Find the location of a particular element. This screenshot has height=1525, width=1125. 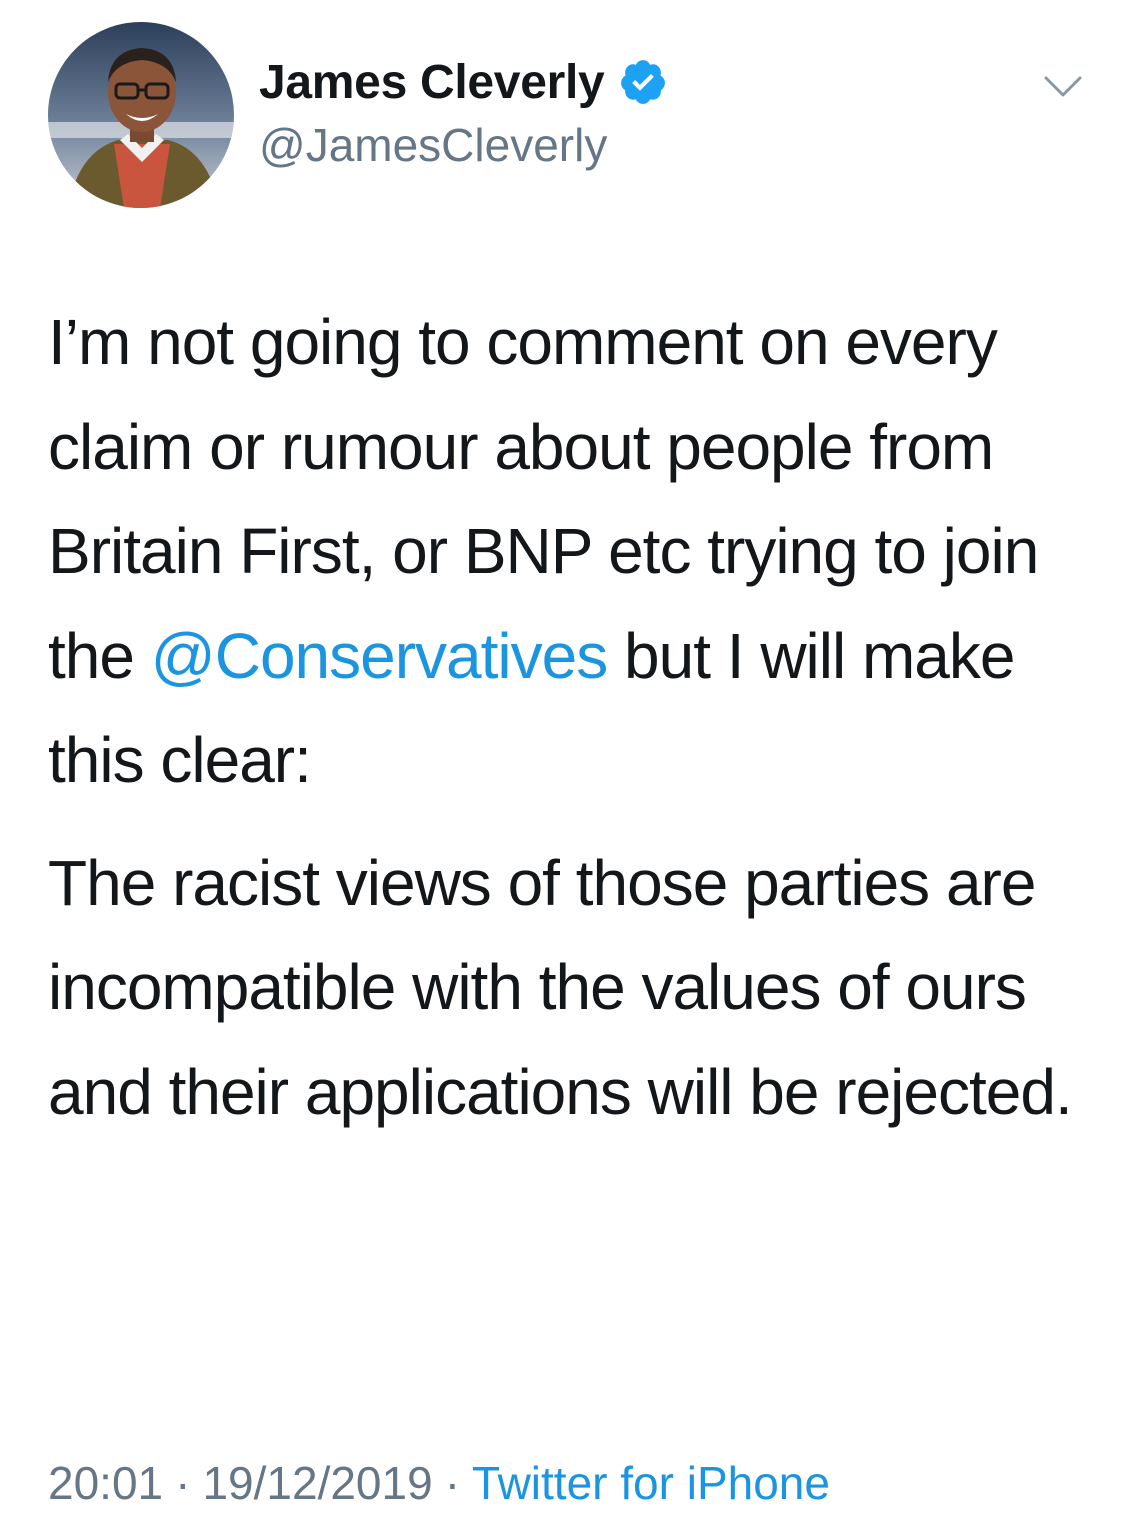

author-display-name: James Cleverly is located at coordinates (432, 82).